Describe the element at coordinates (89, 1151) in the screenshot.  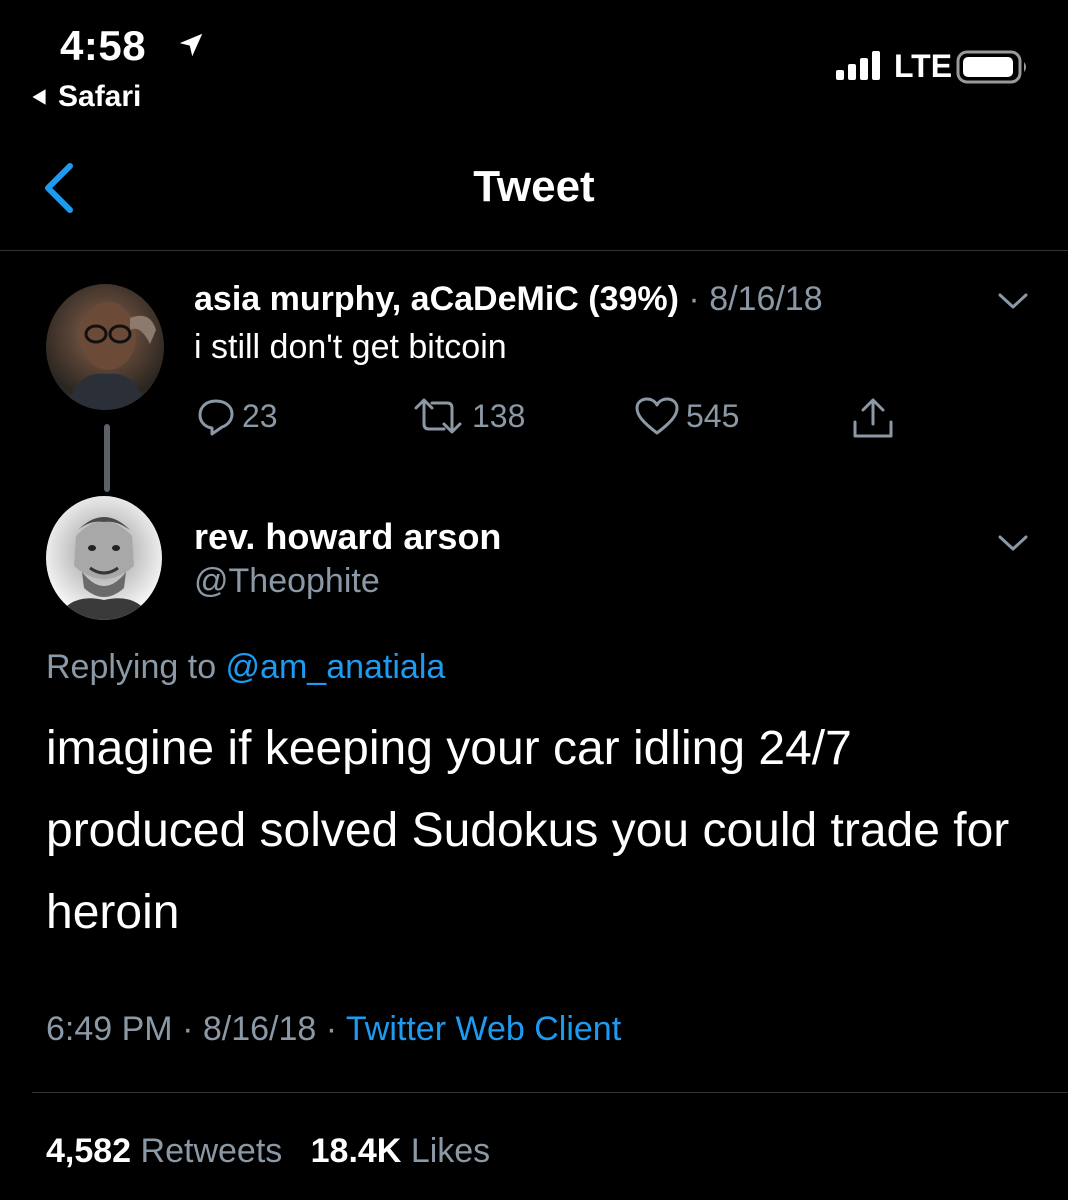
I see `retweets-total: 4,582` at that location.